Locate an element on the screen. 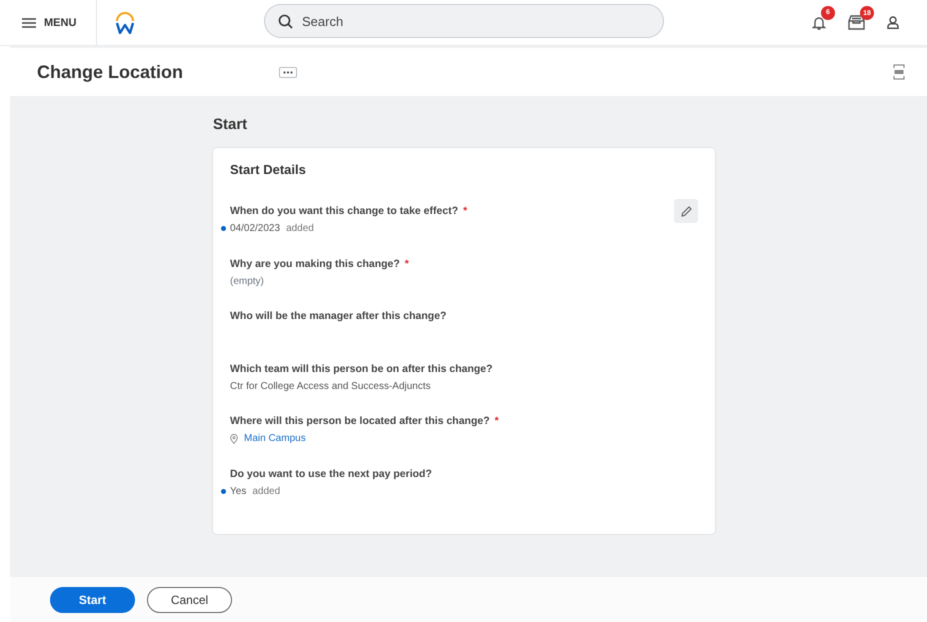 This screenshot has height=622, width=927. edit-button is located at coordinates (686, 211).